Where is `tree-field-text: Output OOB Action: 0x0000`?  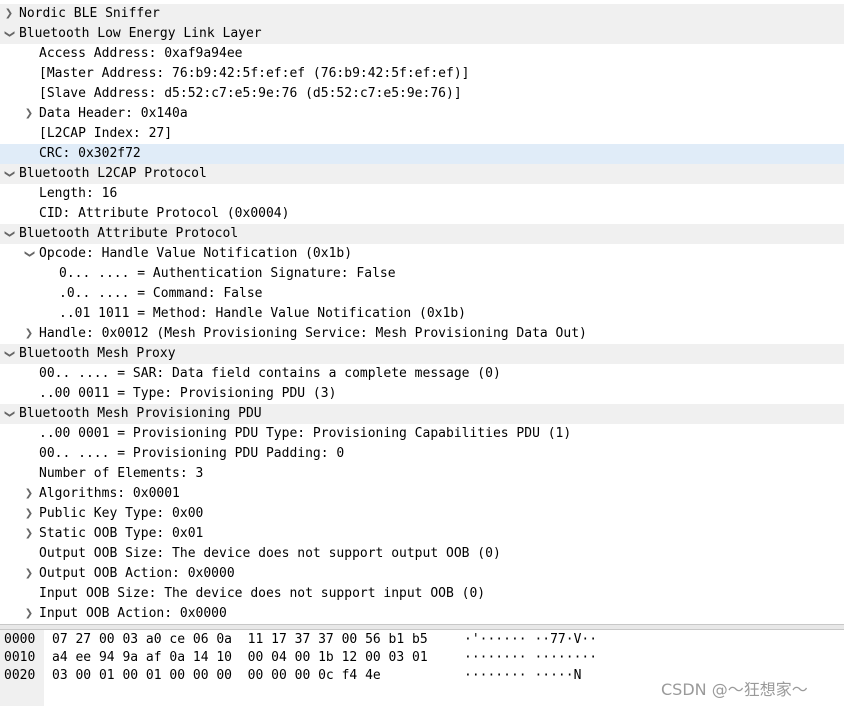 tree-field-text: Output OOB Action: 0x0000 is located at coordinates (137, 573).